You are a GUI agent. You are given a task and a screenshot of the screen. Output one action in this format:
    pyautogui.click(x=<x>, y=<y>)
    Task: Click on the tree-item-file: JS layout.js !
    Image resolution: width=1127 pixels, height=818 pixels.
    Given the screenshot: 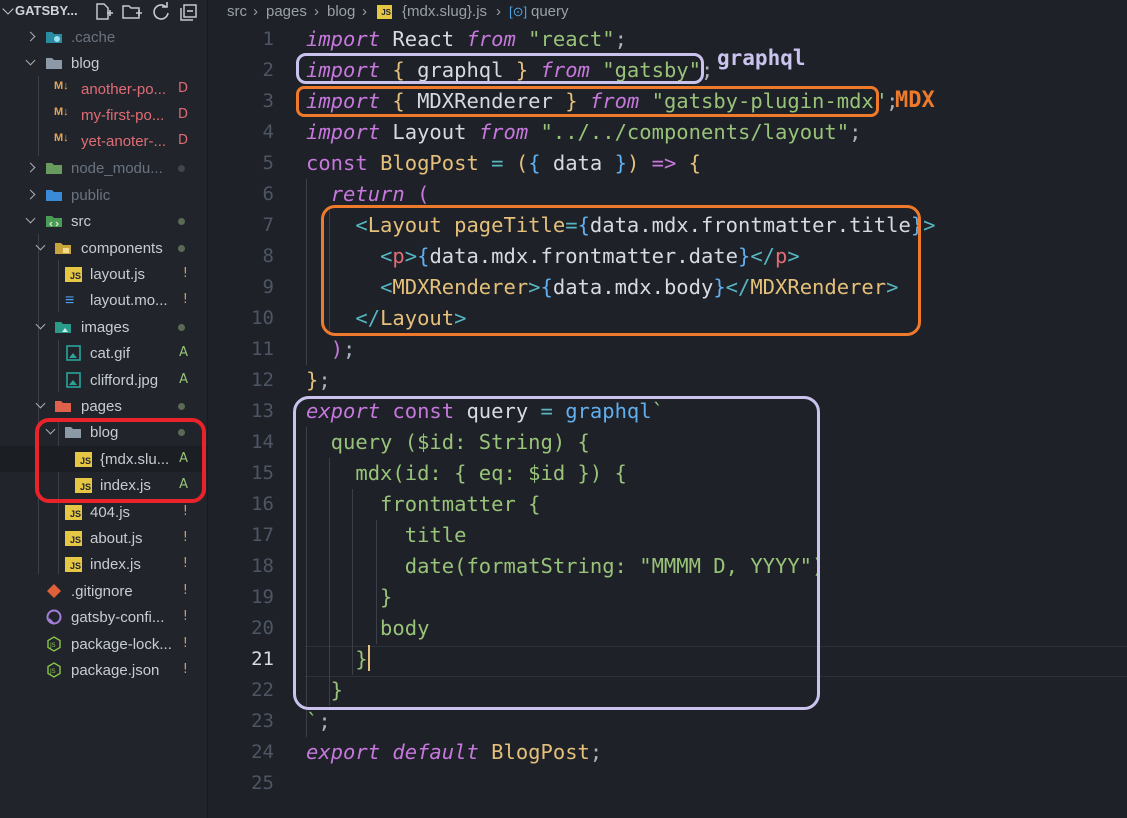 What is the action you would take?
    pyautogui.click(x=103, y=274)
    